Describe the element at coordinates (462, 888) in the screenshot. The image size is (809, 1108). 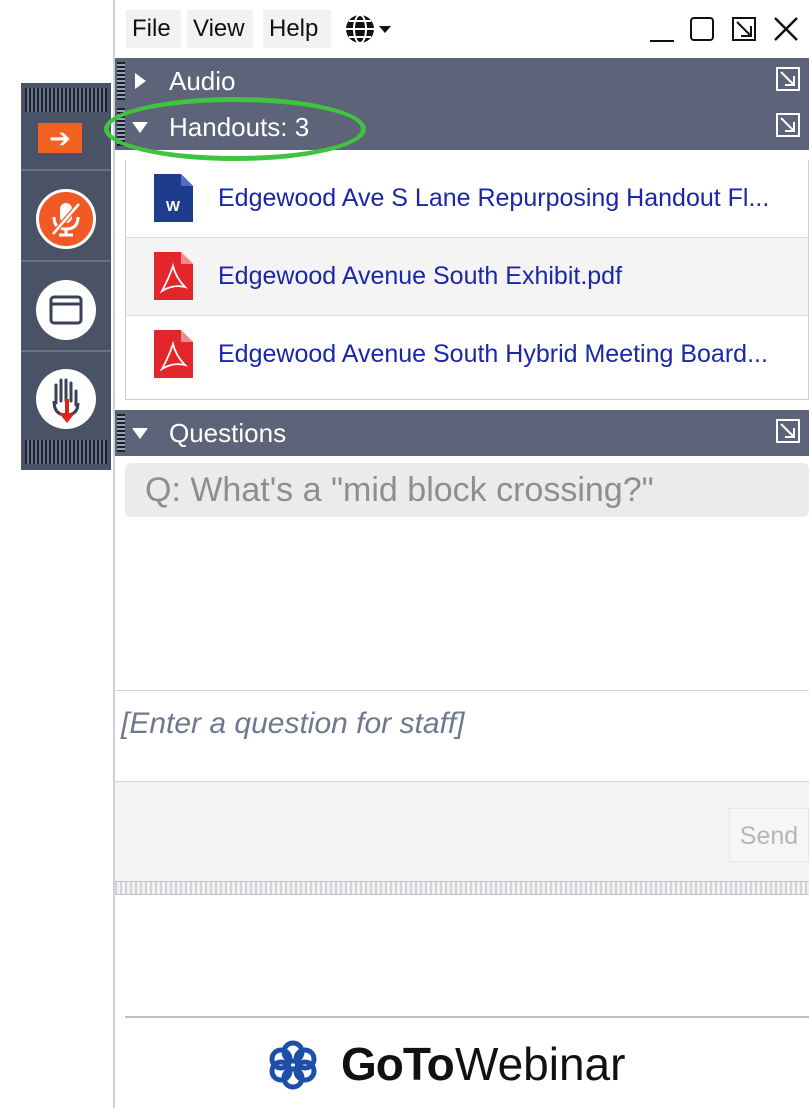
I see `panel-resize-grip` at that location.